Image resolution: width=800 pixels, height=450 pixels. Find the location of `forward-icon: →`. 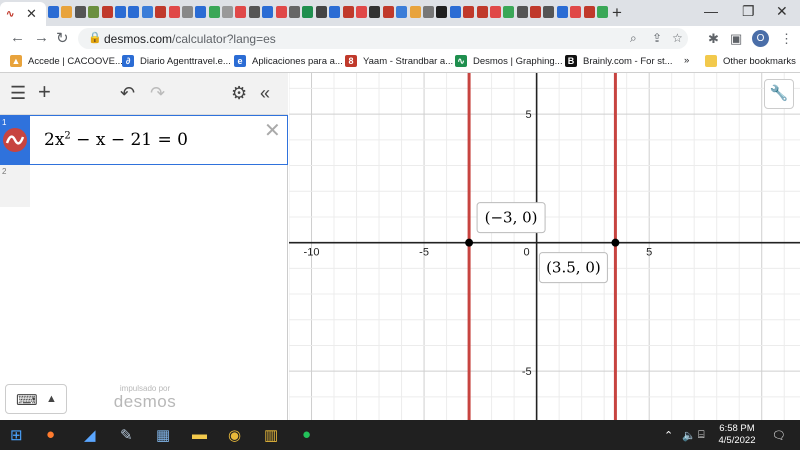

forward-icon: → is located at coordinates (41, 37).